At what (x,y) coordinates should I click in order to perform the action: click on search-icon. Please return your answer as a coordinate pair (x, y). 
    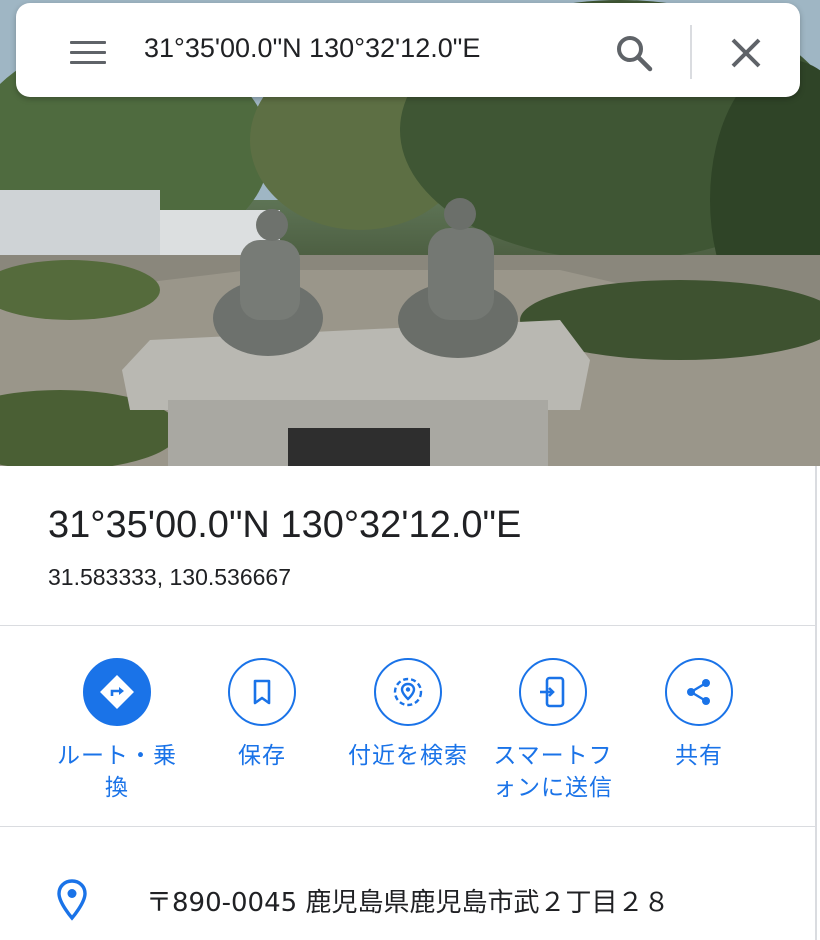
    Looking at the image, I should click on (634, 53).